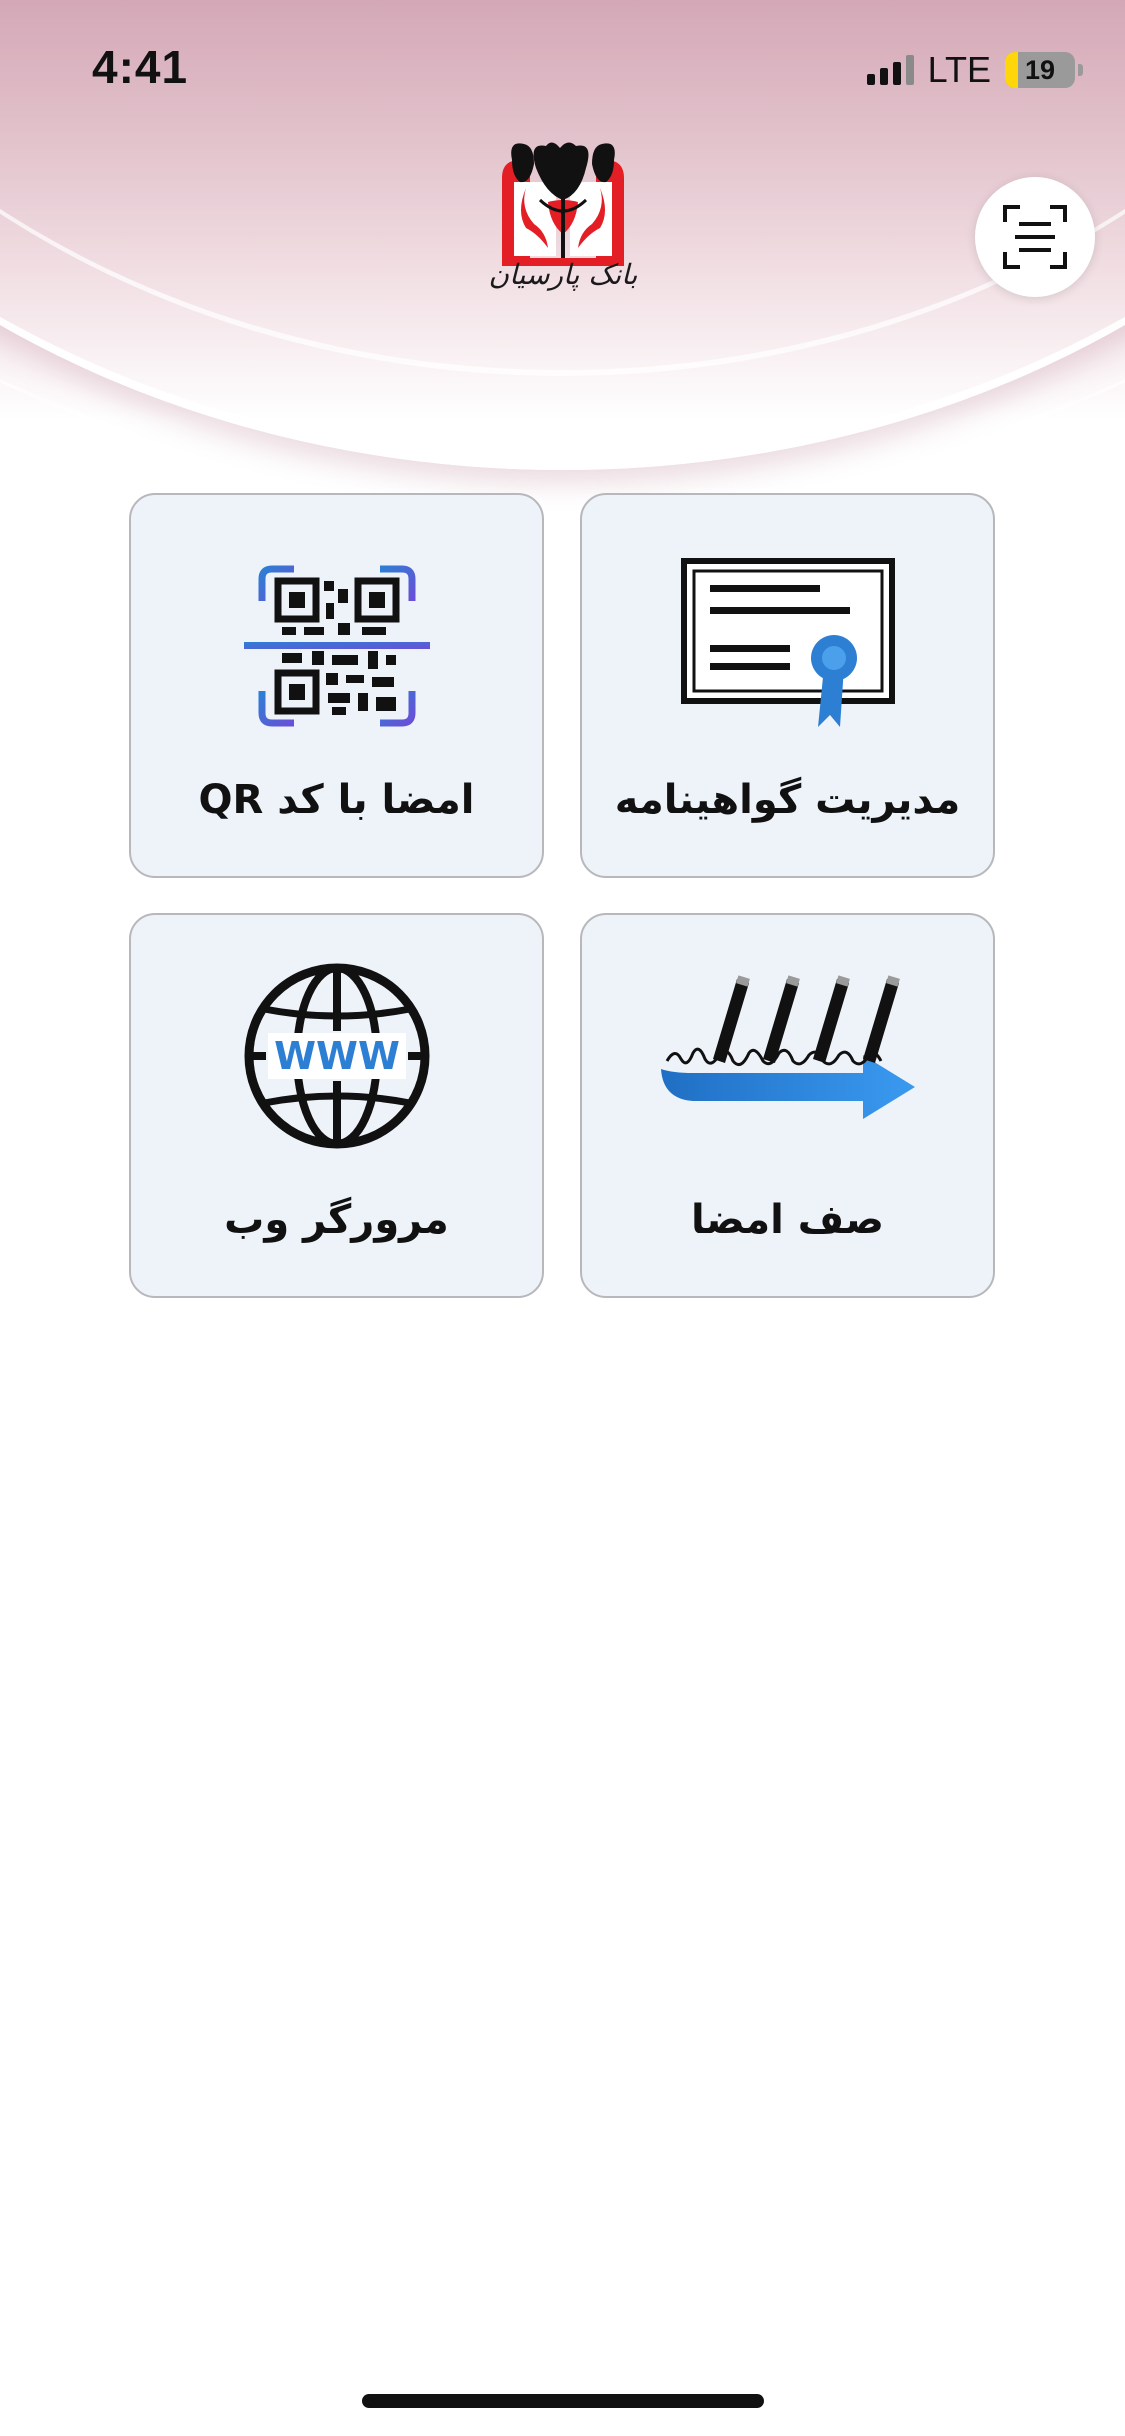 This screenshot has height=2436, width=1125. I want to click on certificate-icon, so click(787, 642).